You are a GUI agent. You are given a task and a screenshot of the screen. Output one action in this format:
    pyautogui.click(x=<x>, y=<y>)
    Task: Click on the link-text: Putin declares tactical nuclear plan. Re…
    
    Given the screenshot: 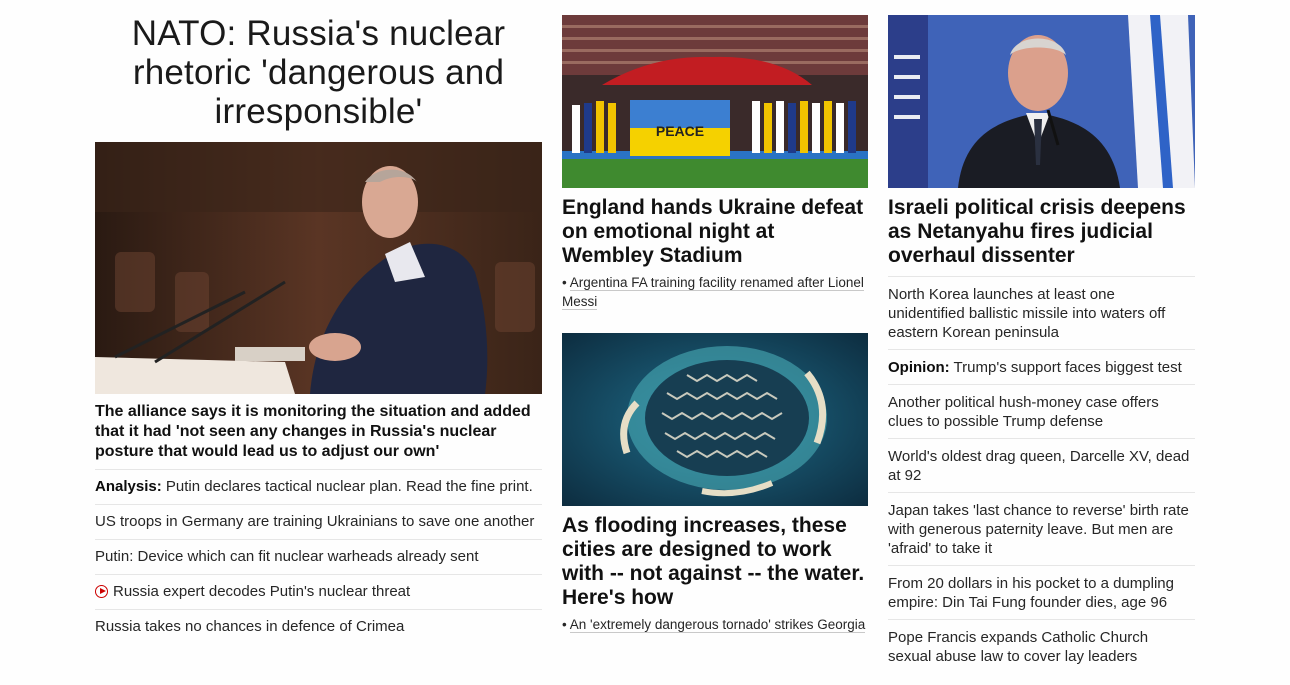 What is the action you would take?
    pyautogui.click(x=347, y=486)
    